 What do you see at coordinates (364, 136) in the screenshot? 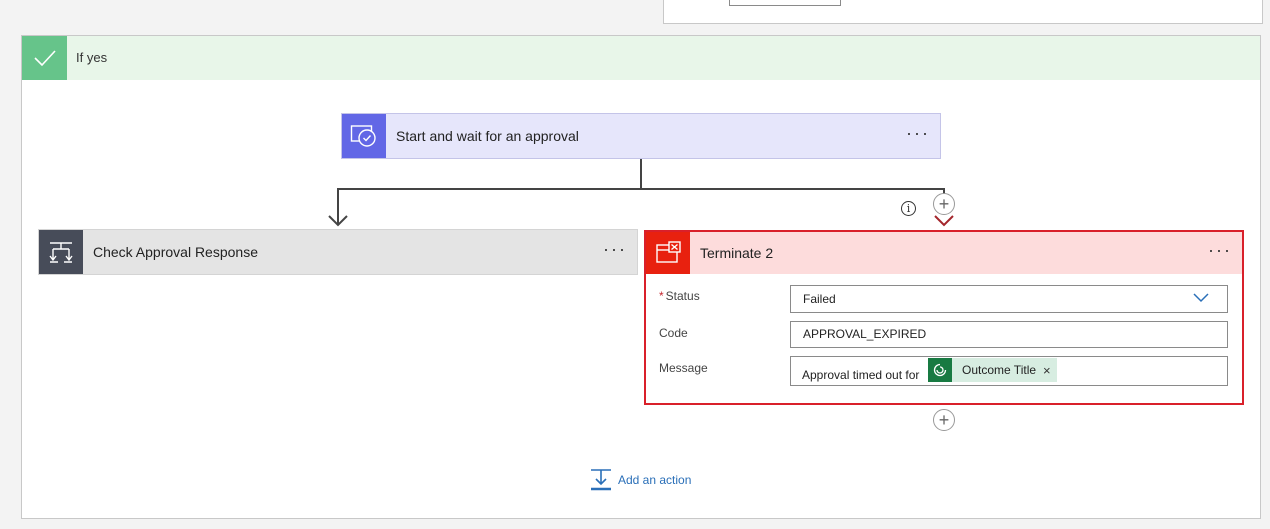
I see `approval-icon` at bounding box center [364, 136].